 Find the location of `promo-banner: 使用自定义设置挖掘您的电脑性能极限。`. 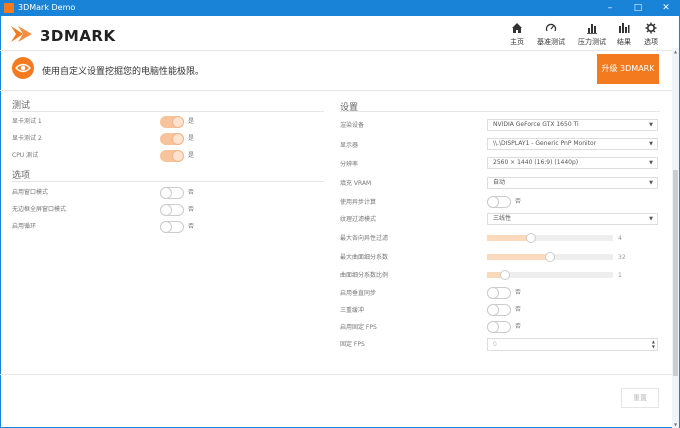

promo-banner: 使用自定义设置挖掘您的电脑性能极限。 is located at coordinates (336, 70).